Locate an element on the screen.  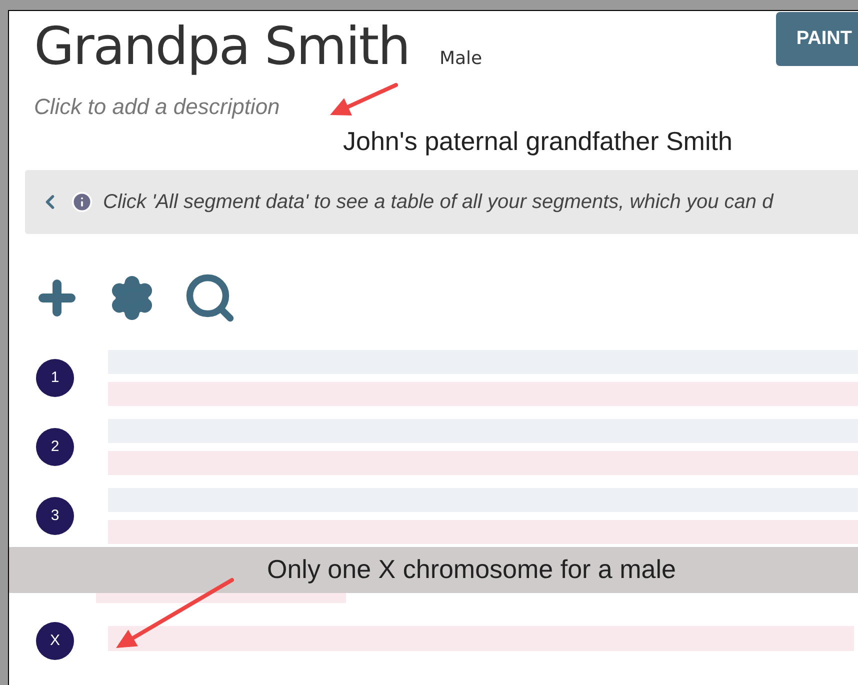
annotation-text: John's paternal grandfather Smith is located at coordinates (537, 141).